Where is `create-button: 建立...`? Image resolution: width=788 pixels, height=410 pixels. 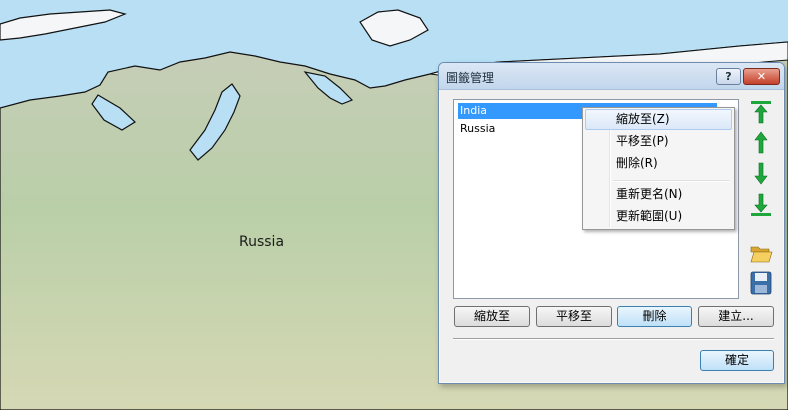 create-button: 建立... is located at coordinates (736, 316).